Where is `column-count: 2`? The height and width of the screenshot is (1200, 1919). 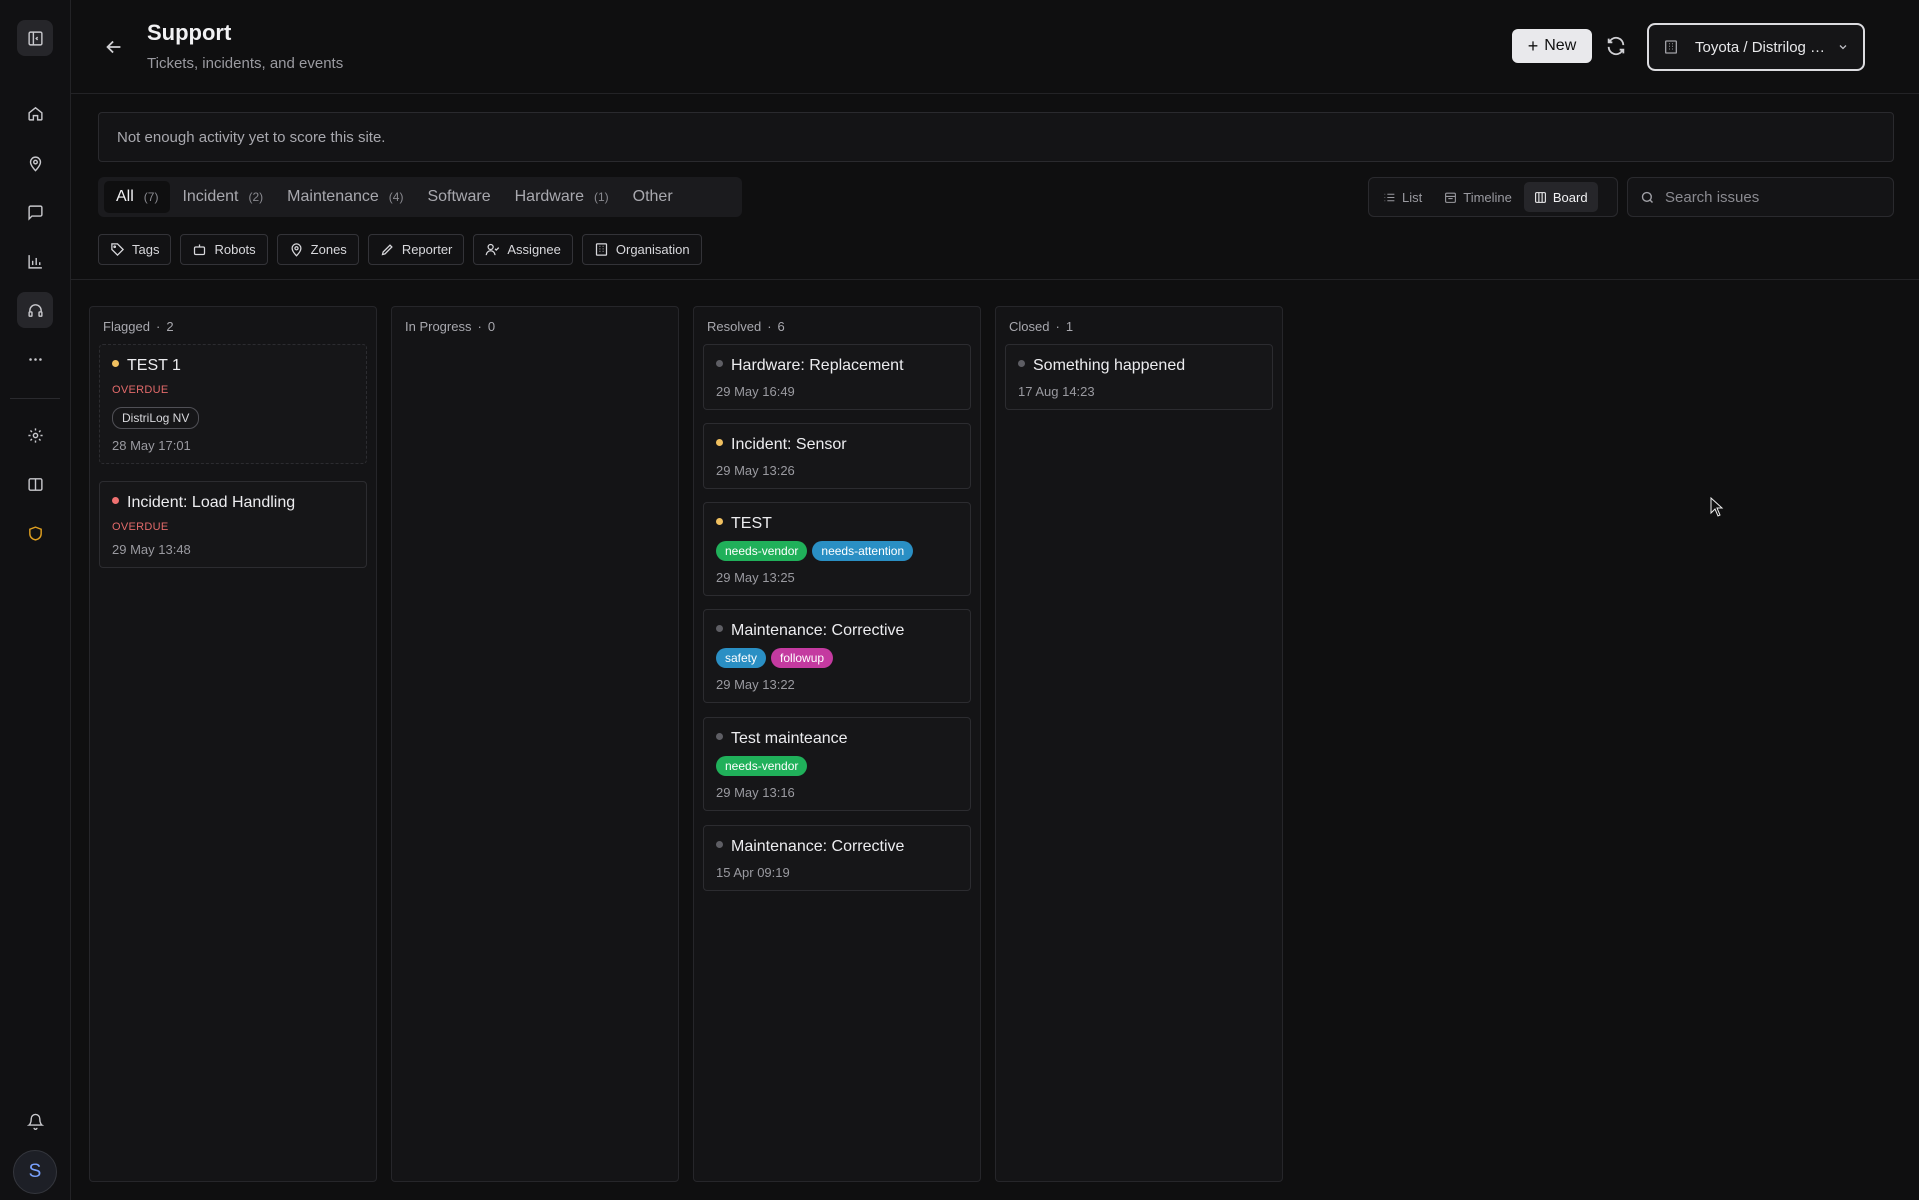
column-count: 2 is located at coordinates (170, 326).